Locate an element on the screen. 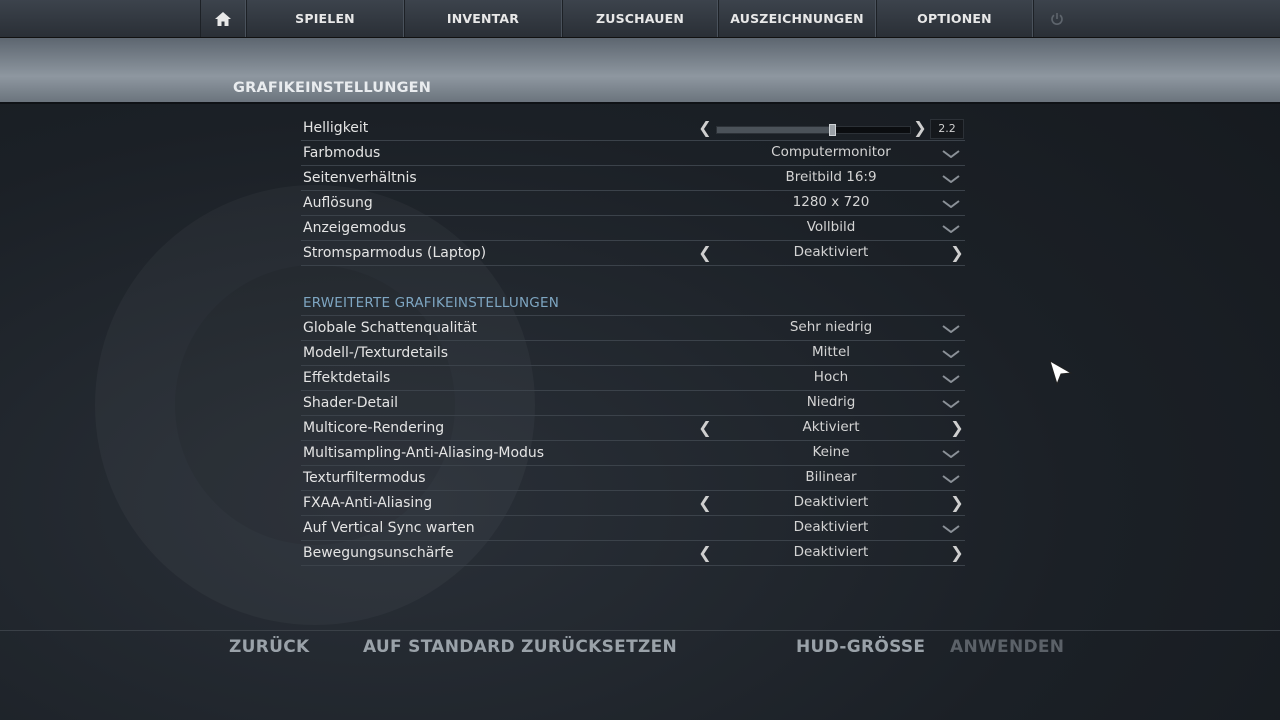  slider-fill is located at coordinates (775, 130).